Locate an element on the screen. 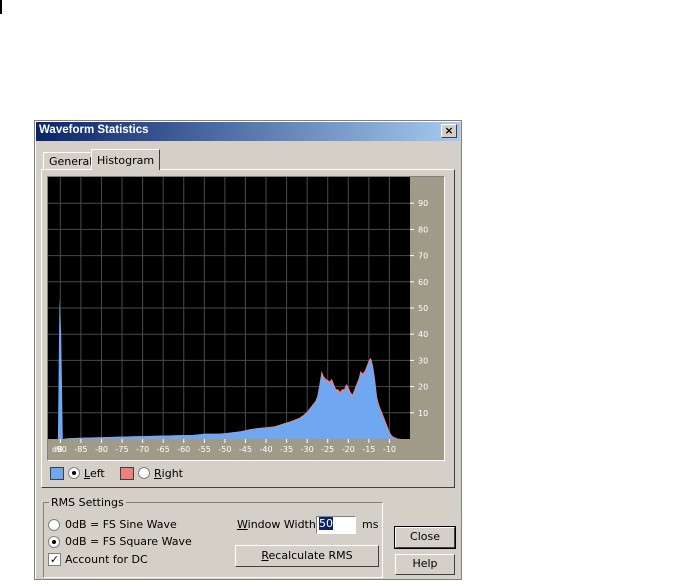  title-bar: Waveform Statistics × is located at coordinates (248, 131).